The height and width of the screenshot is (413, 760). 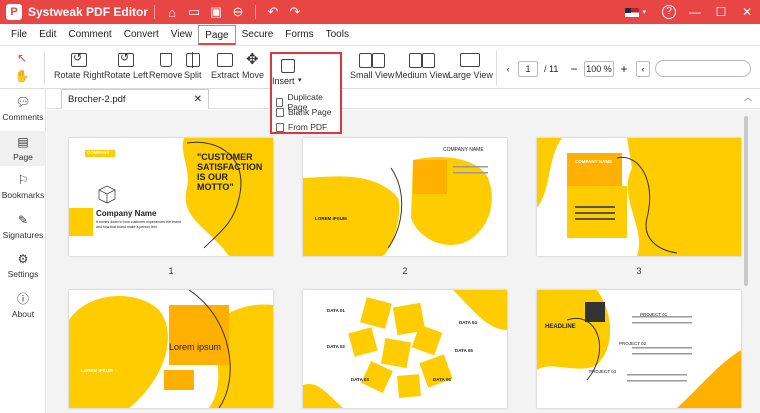 I want to click on quote-text: "CUSTOMER SATISFACTION IS OUR MOTTO", so click(x=230, y=172).